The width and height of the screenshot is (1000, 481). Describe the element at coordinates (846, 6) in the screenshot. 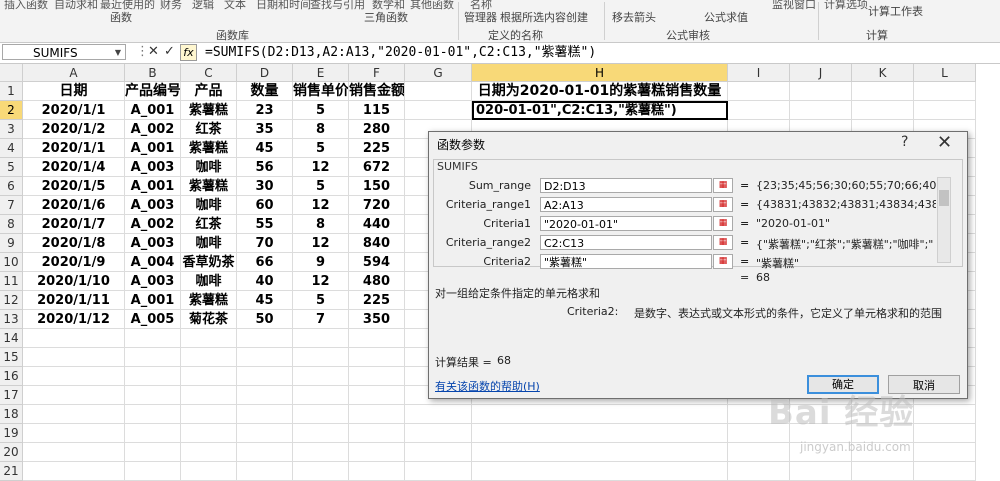

I see `calc-options-button: 计算选项` at that location.